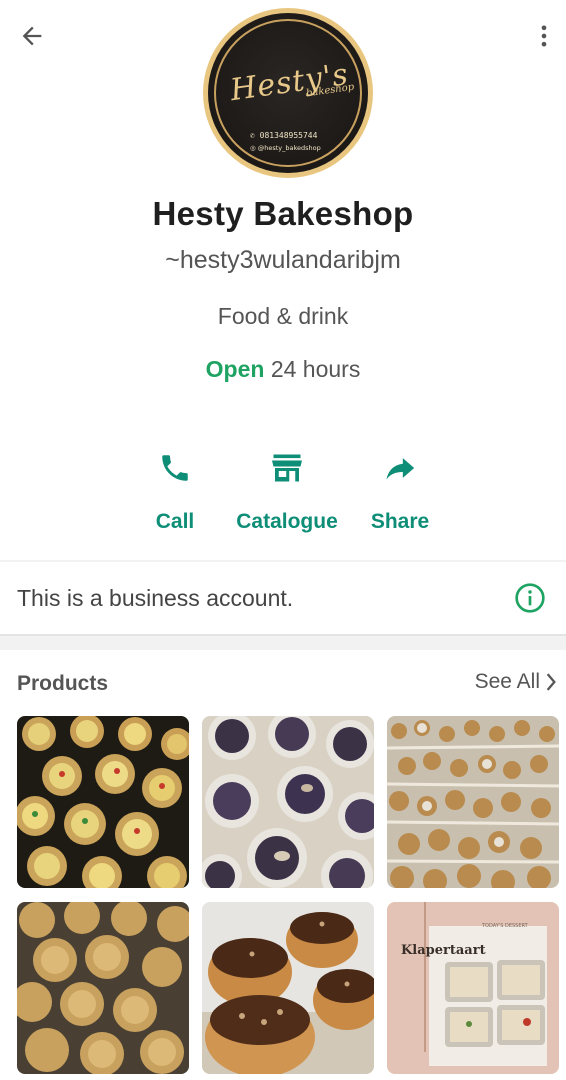  What do you see at coordinates (283, 316) in the screenshot?
I see `business-category: Food & drink` at bounding box center [283, 316].